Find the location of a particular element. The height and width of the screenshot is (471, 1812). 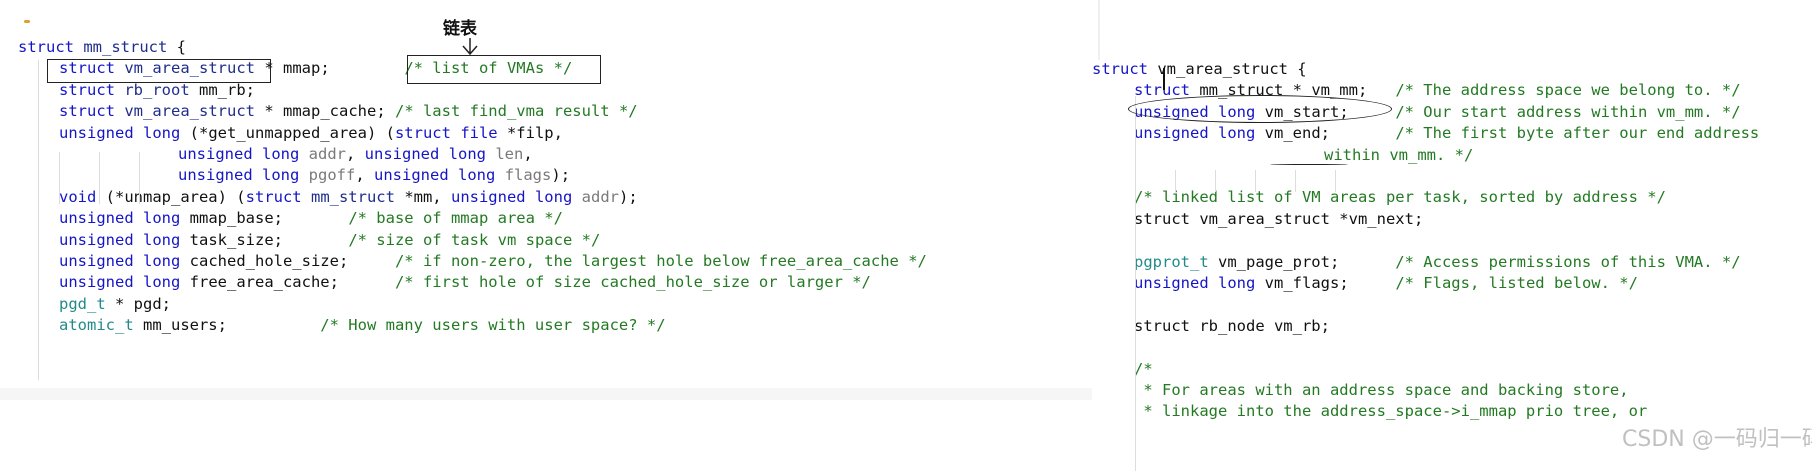

code-token: /* last find_vma result */ is located at coordinates (516, 111).